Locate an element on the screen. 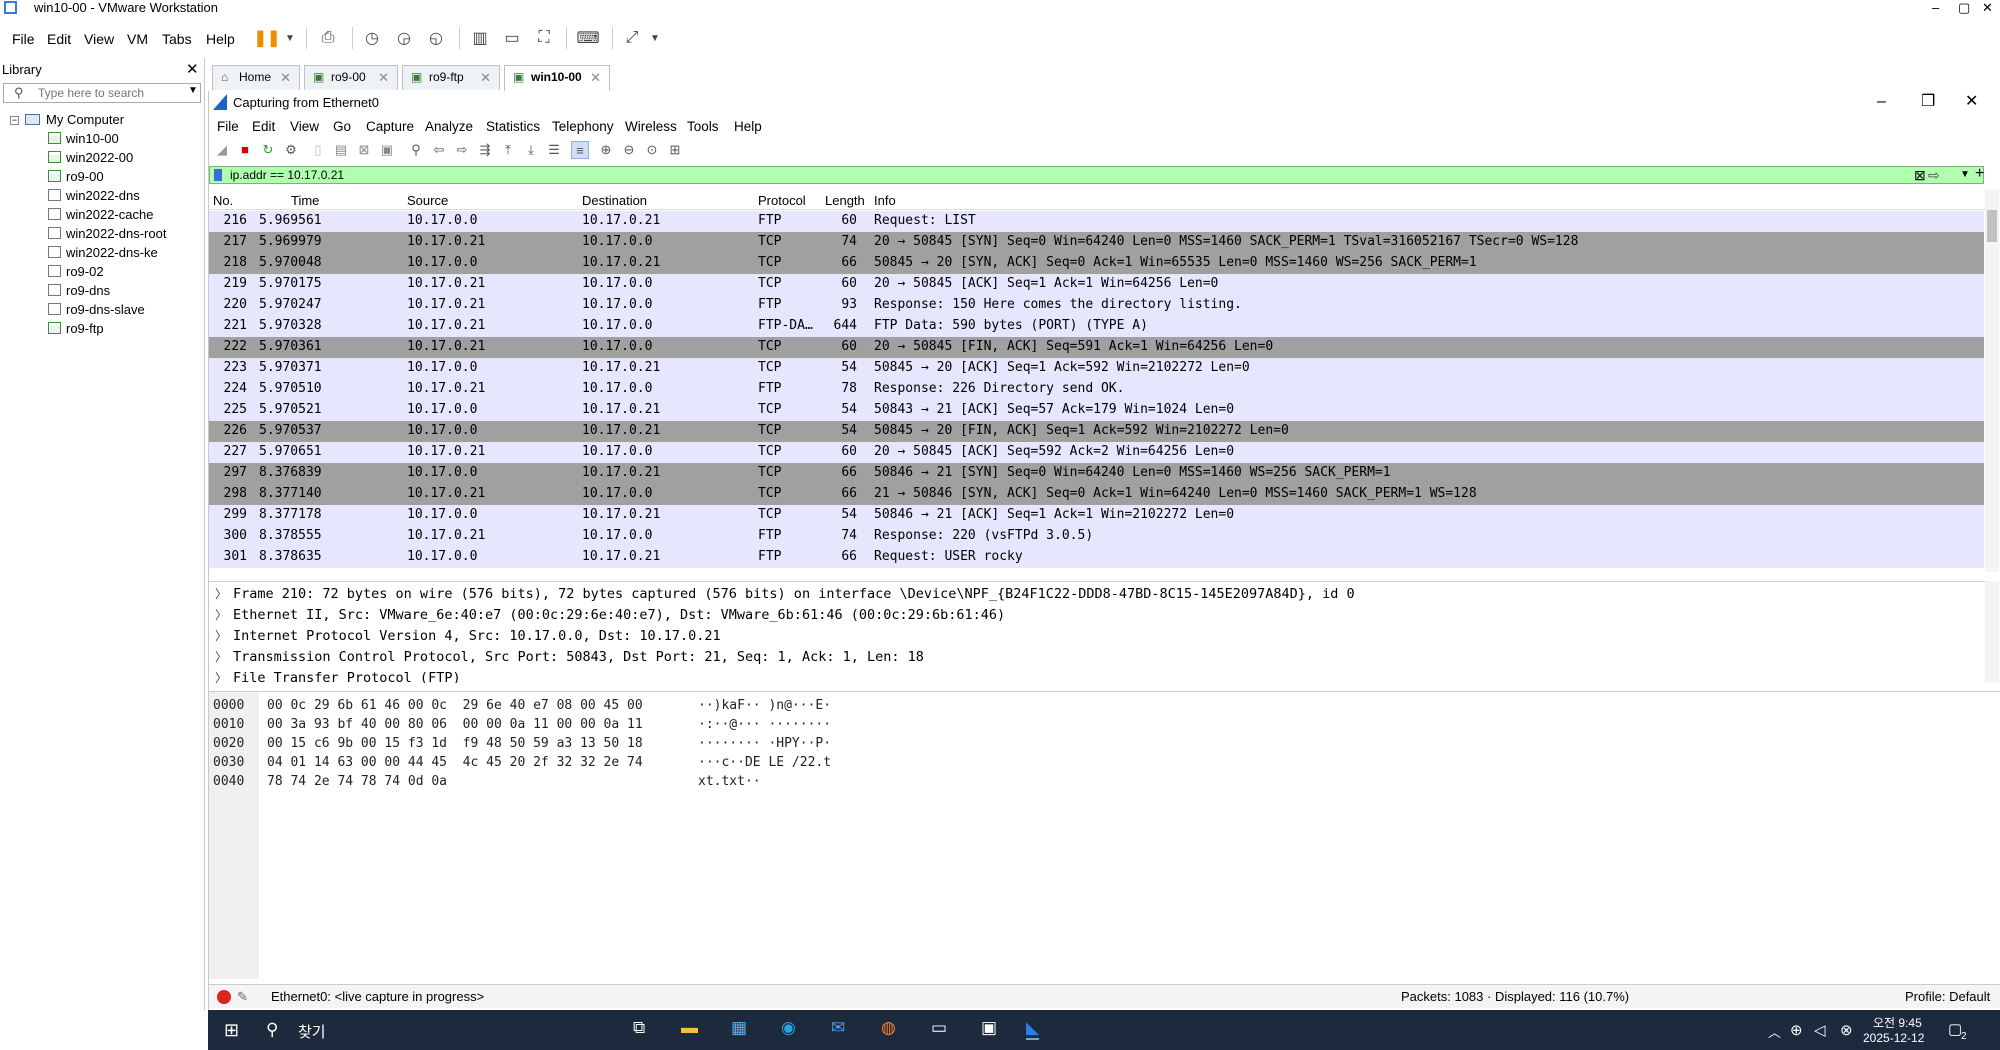 The height and width of the screenshot is (1050, 2000). resize-columns-icon: ⊞ is located at coordinates (675, 150).